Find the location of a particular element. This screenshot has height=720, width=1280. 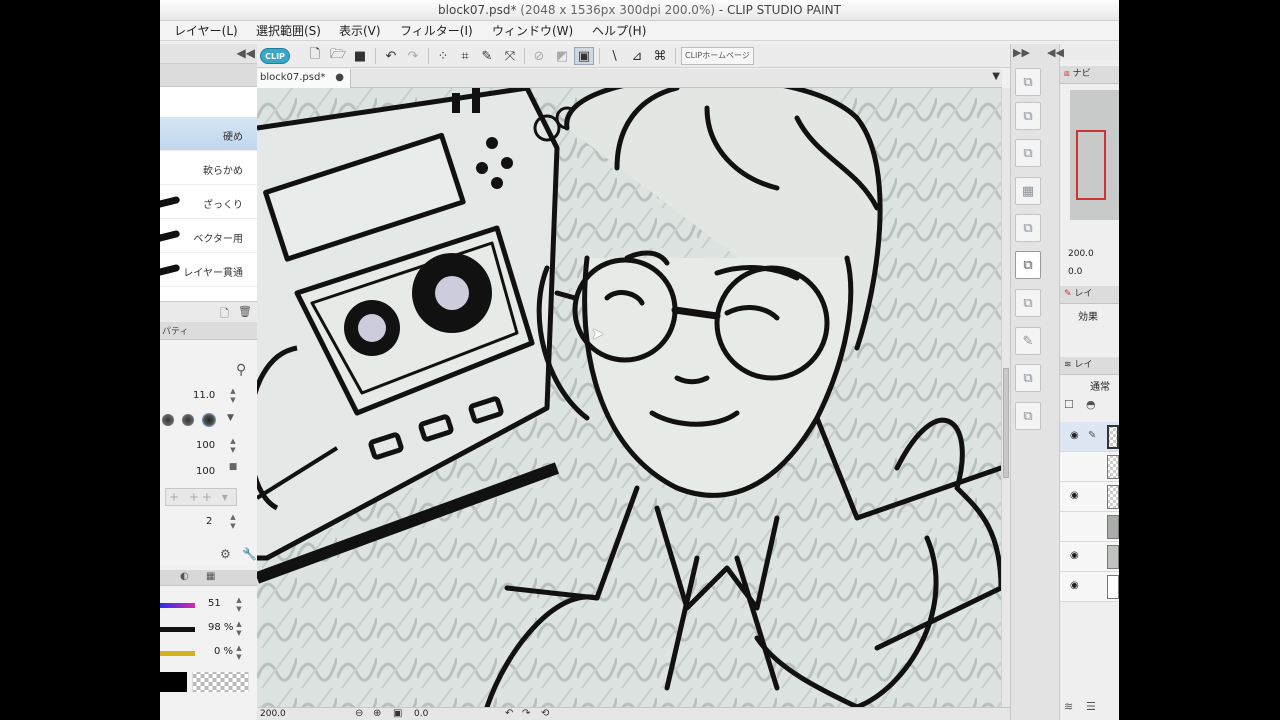

brush-item-soft: 軟らかめ is located at coordinates (208, 168).